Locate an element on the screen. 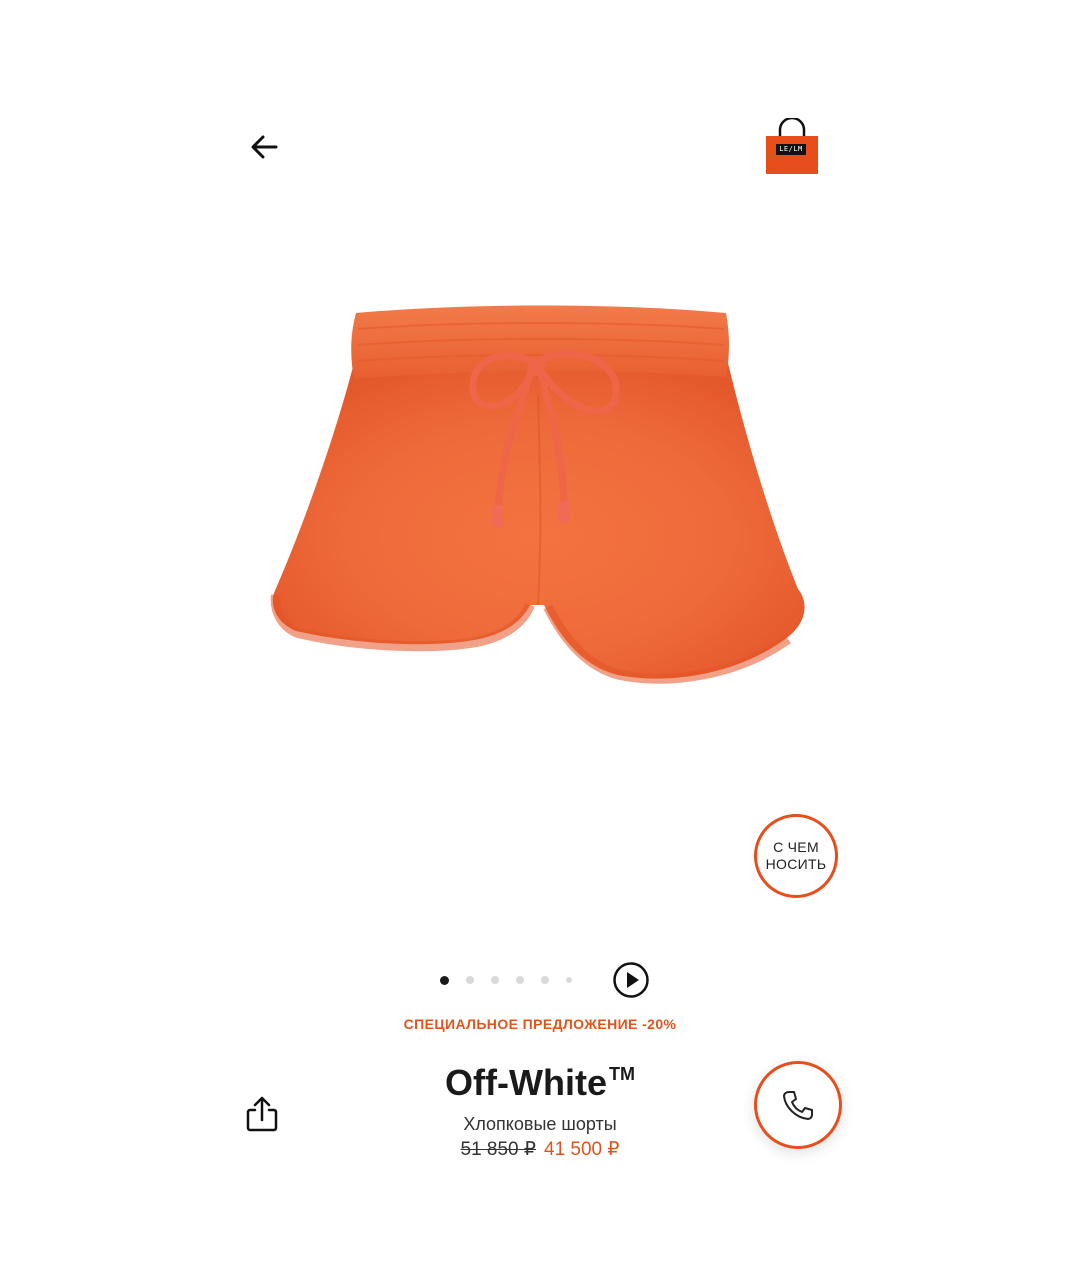 The height and width of the screenshot is (1280, 1080). play-video-button is located at coordinates (631, 980).